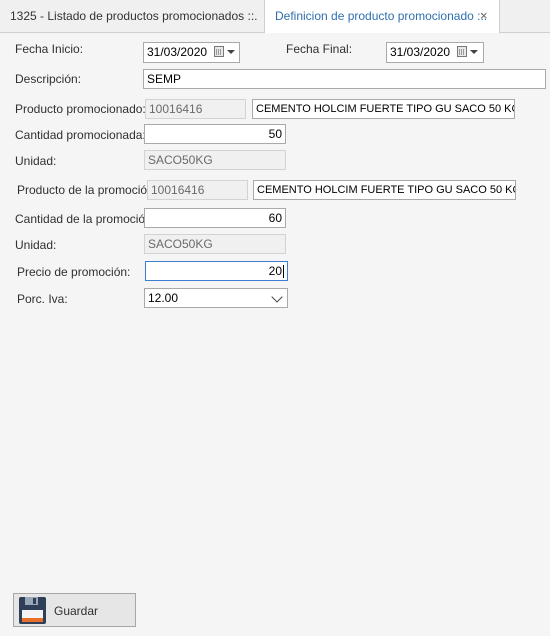 The width and height of the screenshot is (550, 636). I want to click on fecha-inicio-label: Fecha Inicio:, so click(49, 49).